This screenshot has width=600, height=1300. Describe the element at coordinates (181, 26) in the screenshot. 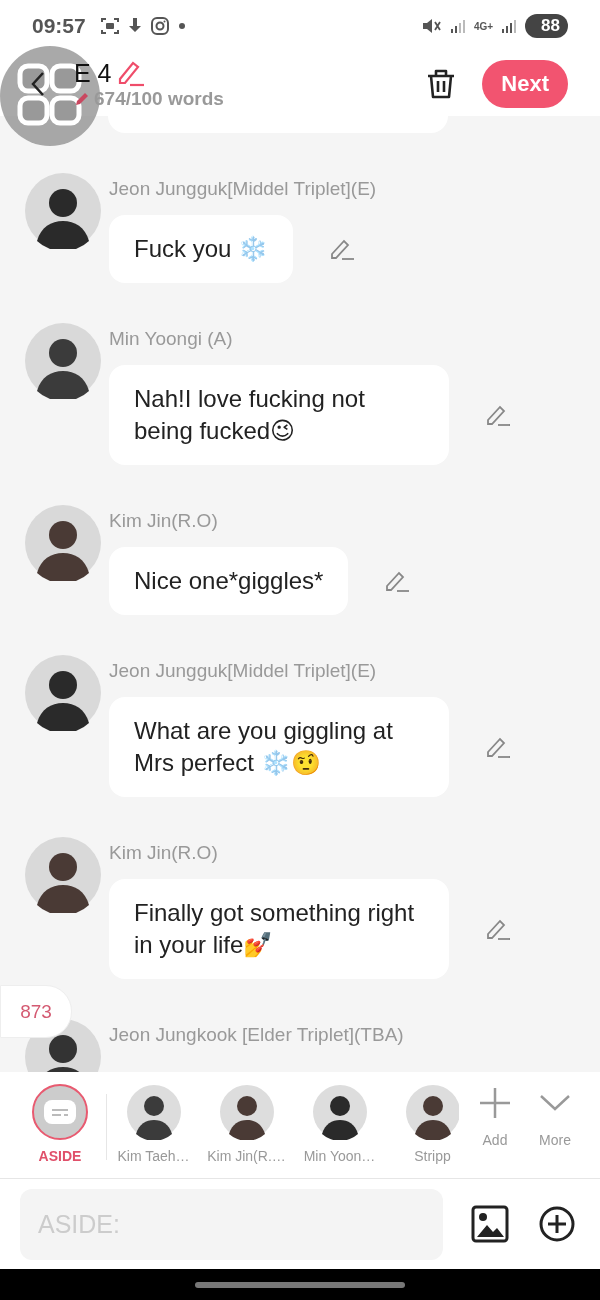

I see `dot-icon` at that location.